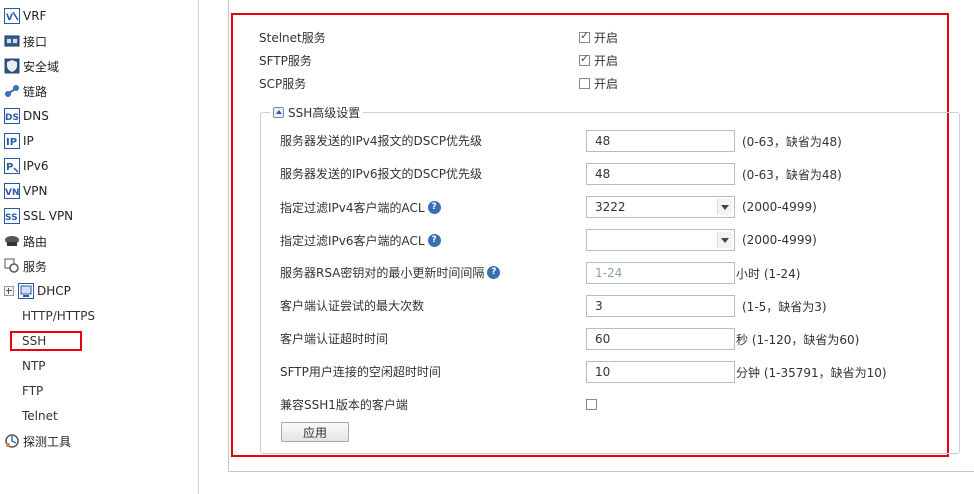 This screenshot has height=494, width=974. What do you see at coordinates (278, 112) in the screenshot?
I see `collapse-icon` at bounding box center [278, 112].